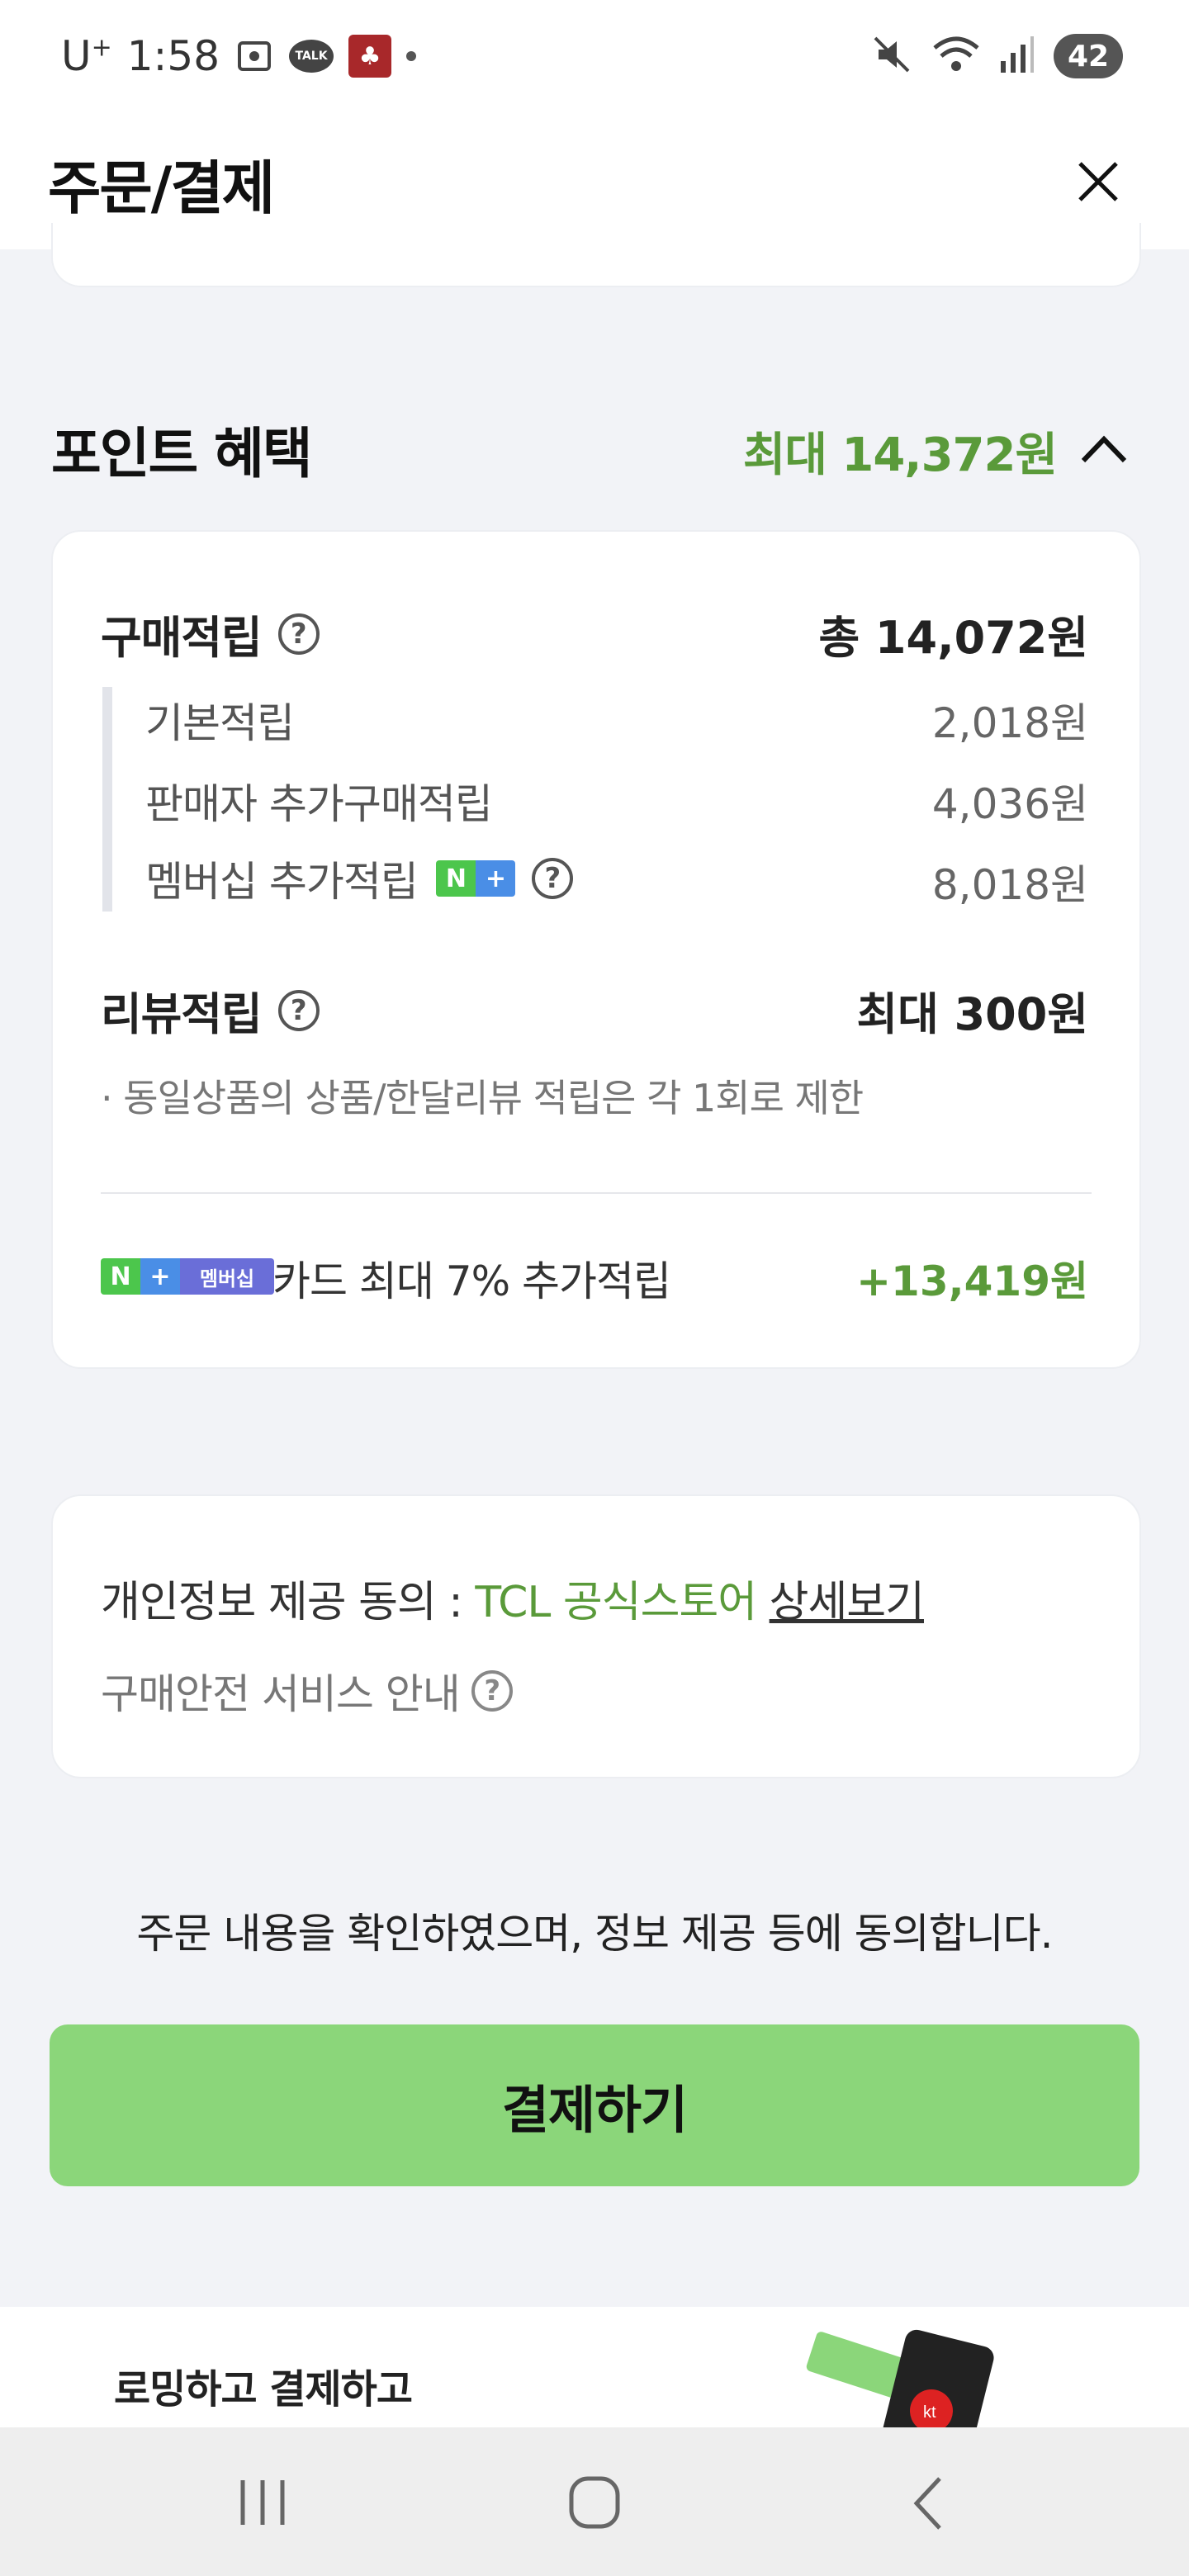 The height and width of the screenshot is (2576, 1189). Describe the element at coordinates (616, 1602) in the screenshot. I see `privacy-store-name: TCL 공식스토어` at that location.